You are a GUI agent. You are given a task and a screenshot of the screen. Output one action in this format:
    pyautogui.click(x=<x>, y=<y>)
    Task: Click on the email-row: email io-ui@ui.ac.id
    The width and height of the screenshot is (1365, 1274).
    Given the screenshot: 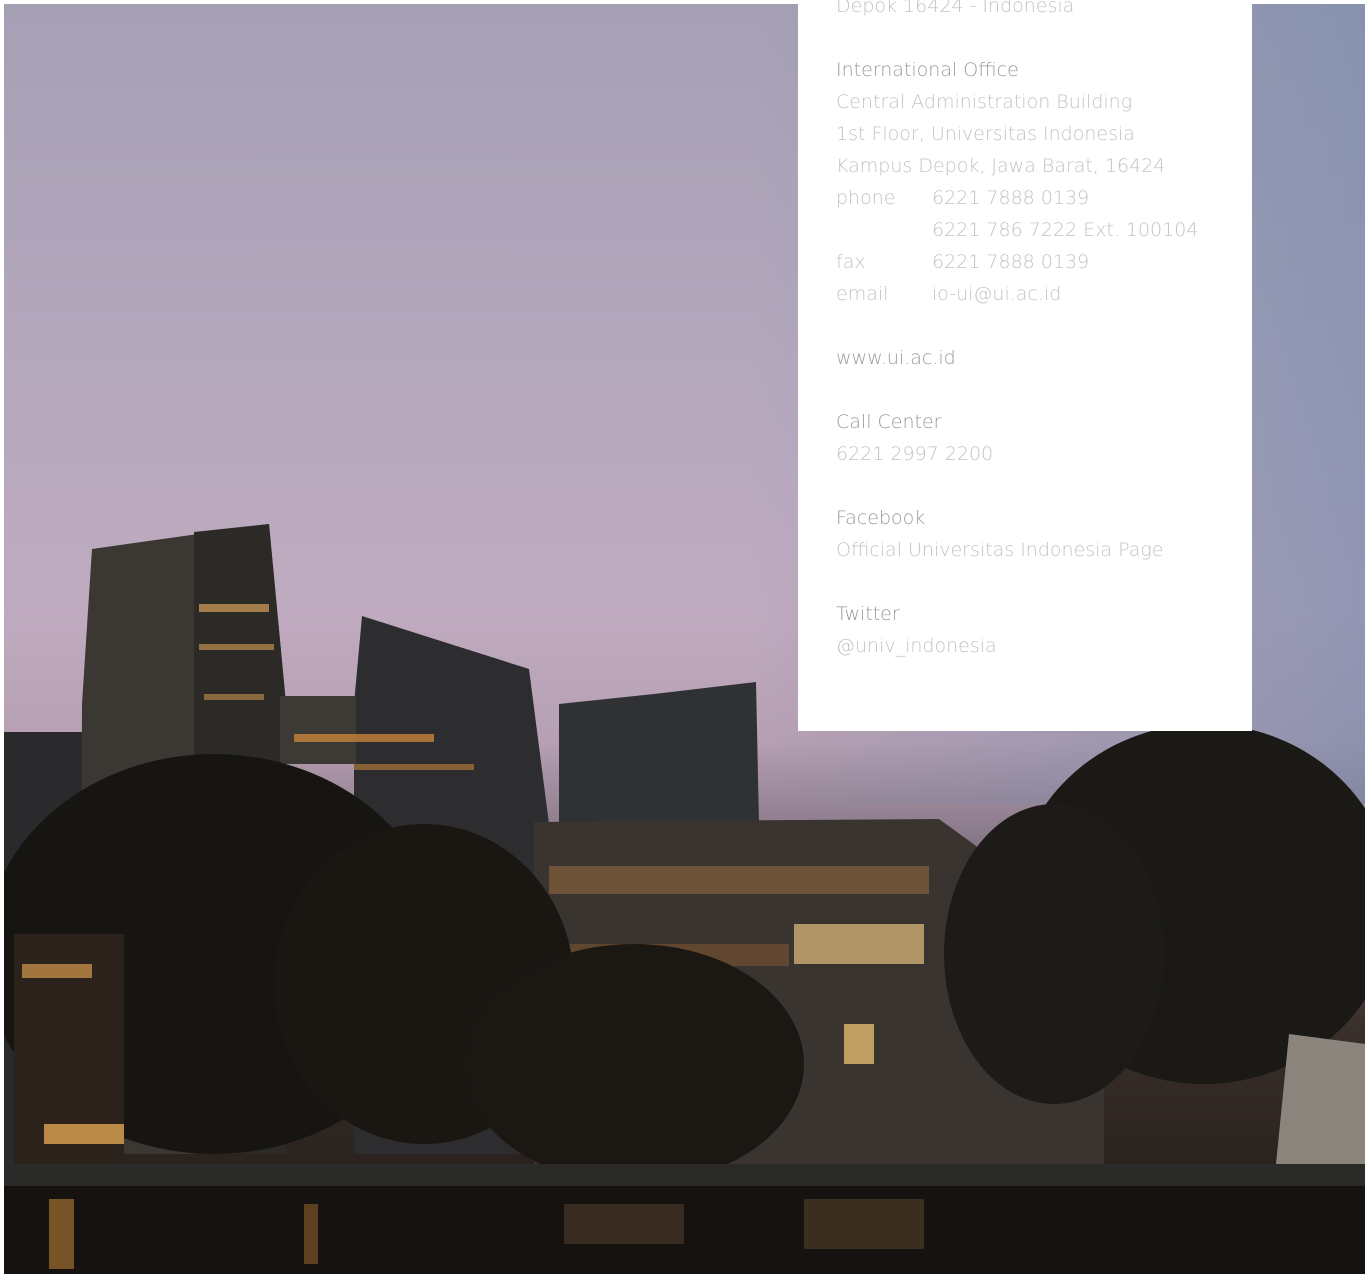 What is the action you would take?
    pyautogui.click(x=1025, y=294)
    